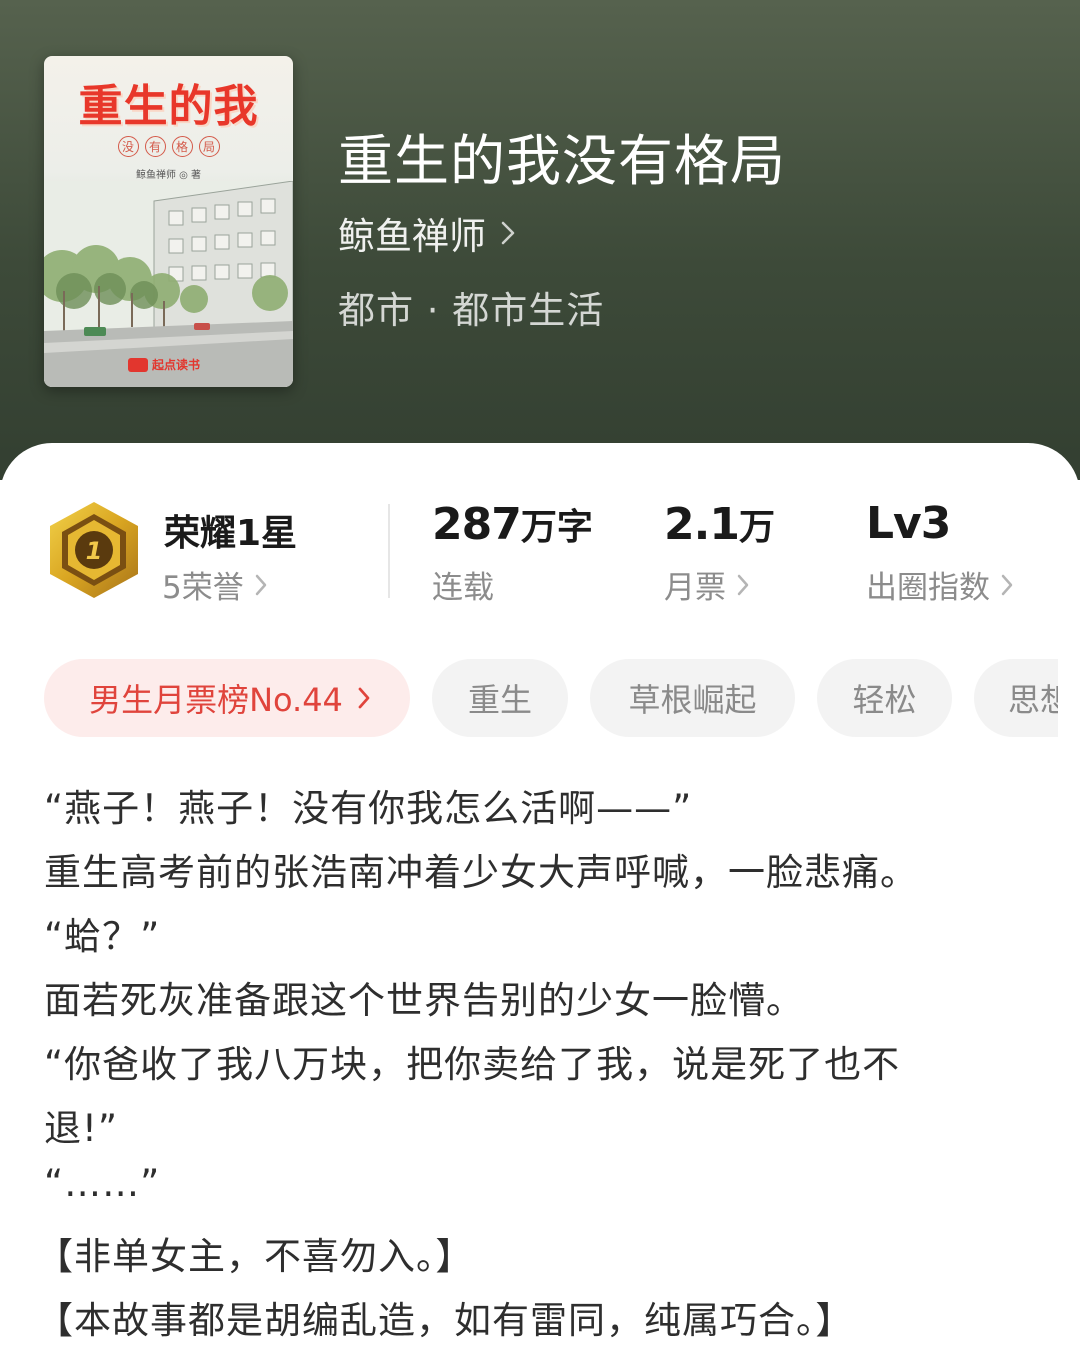 The height and width of the screenshot is (1352, 1080). Describe the element at coordinates (562, 161) in the screenshot. I see `book-title: 重生的我没有格局` at that location.